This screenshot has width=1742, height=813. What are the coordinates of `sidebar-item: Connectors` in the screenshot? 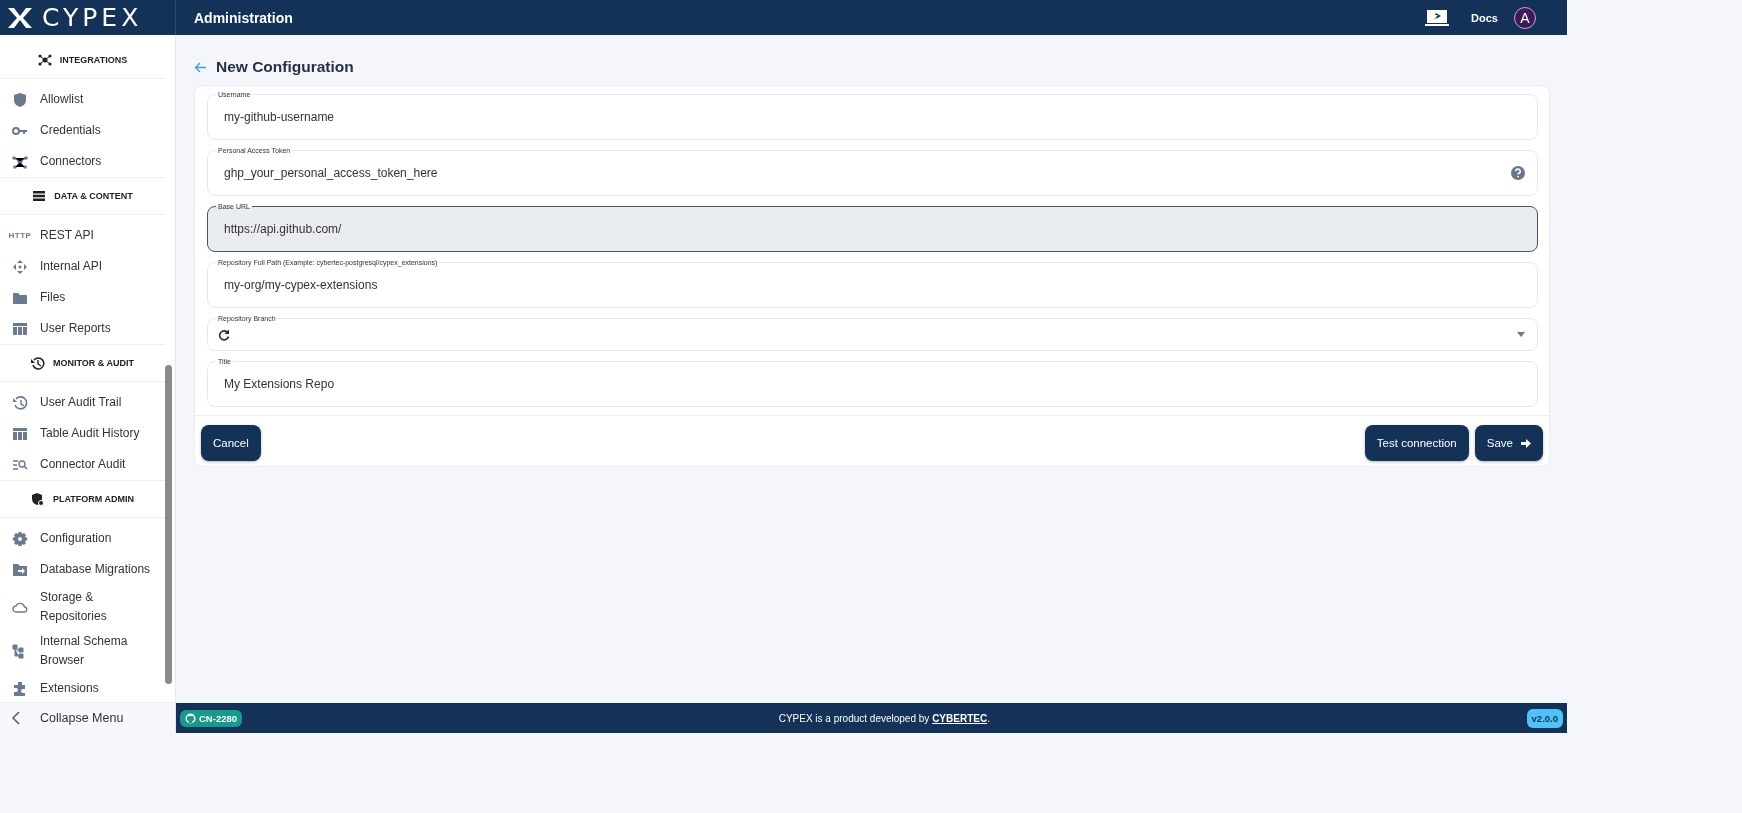 It's located at (82, 161).